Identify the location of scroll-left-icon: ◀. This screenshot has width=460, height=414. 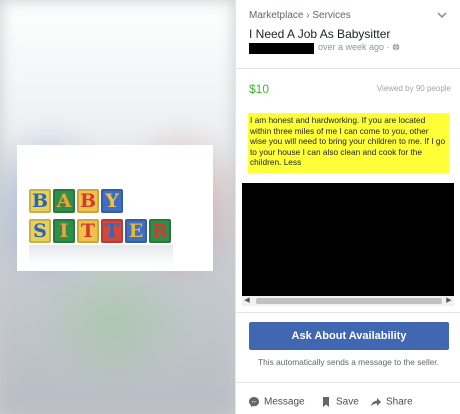
(247, 301).